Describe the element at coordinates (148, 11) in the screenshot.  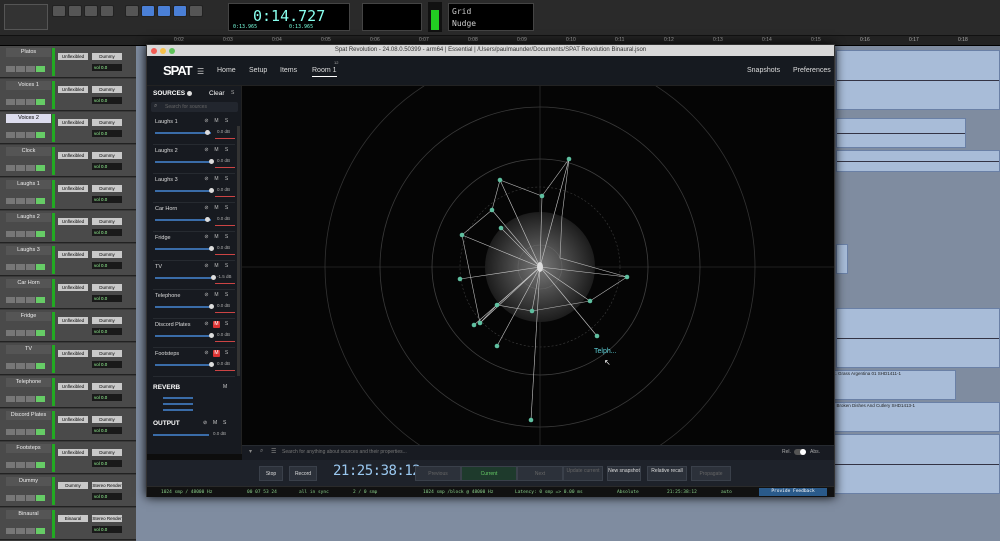
I see `trim-icon` at that location.